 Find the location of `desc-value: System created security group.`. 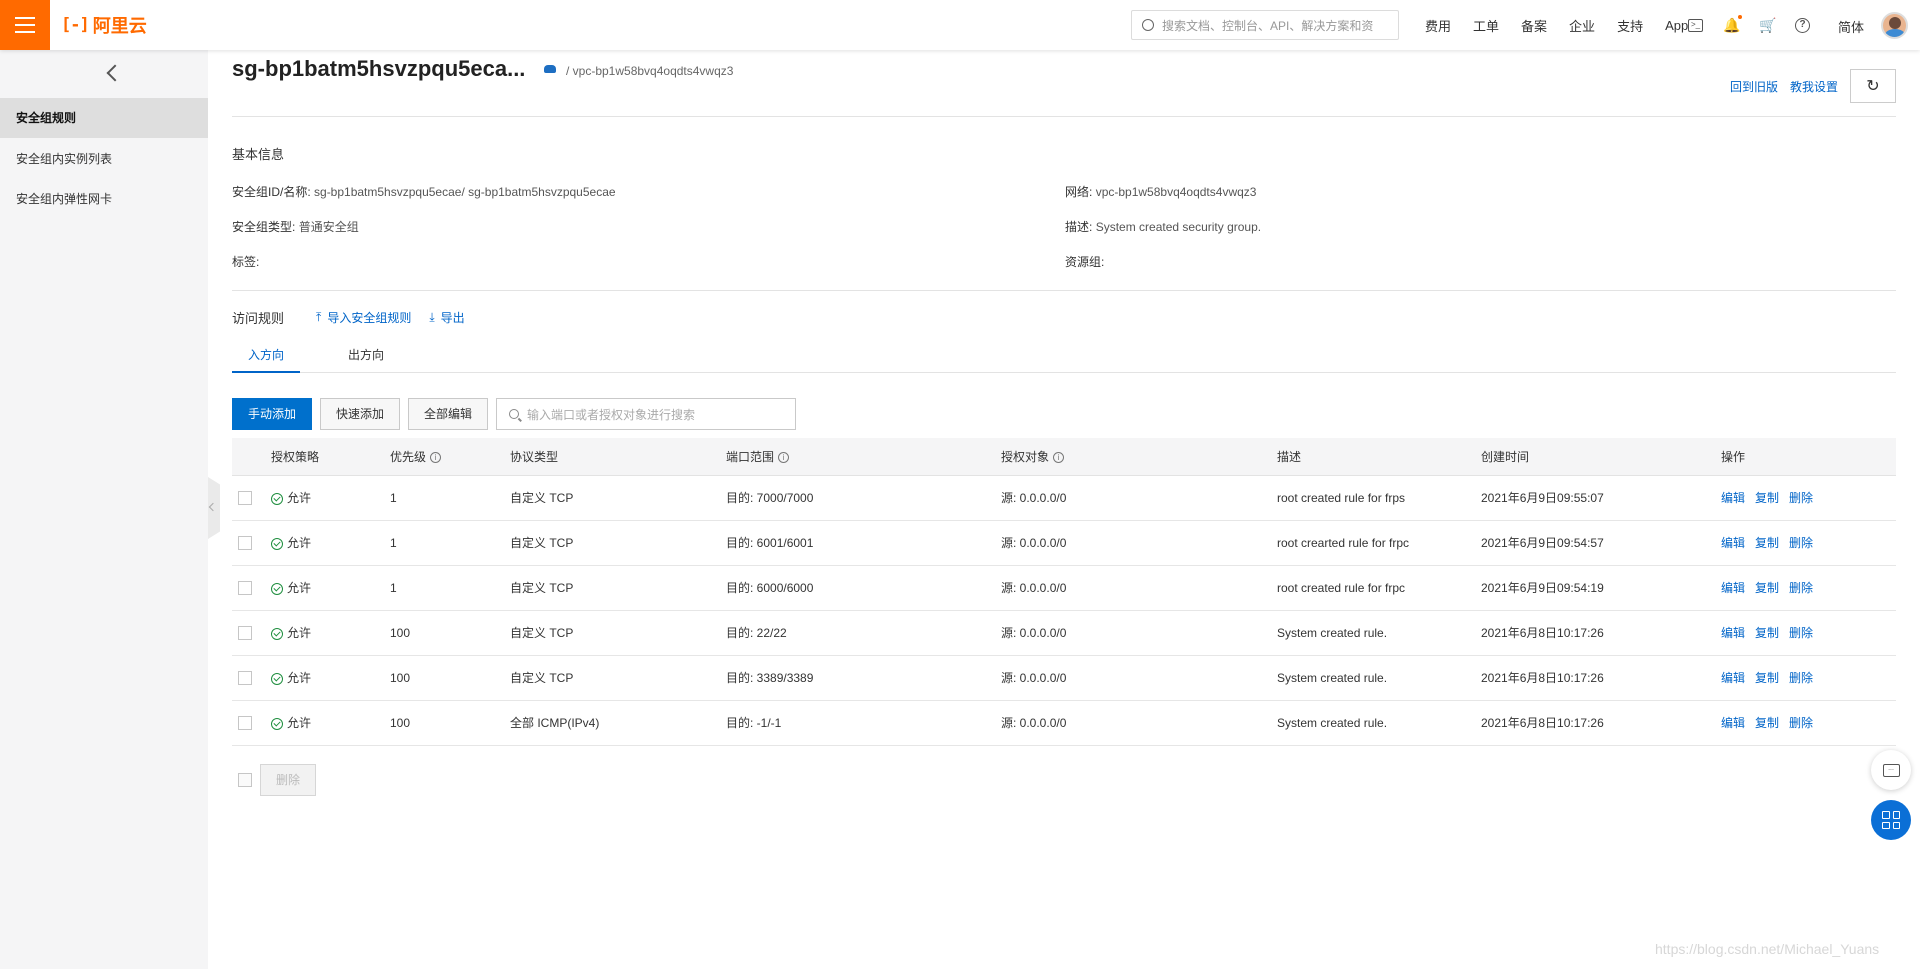

desc-value: System created security group. is located at coordinates (1178, 227).